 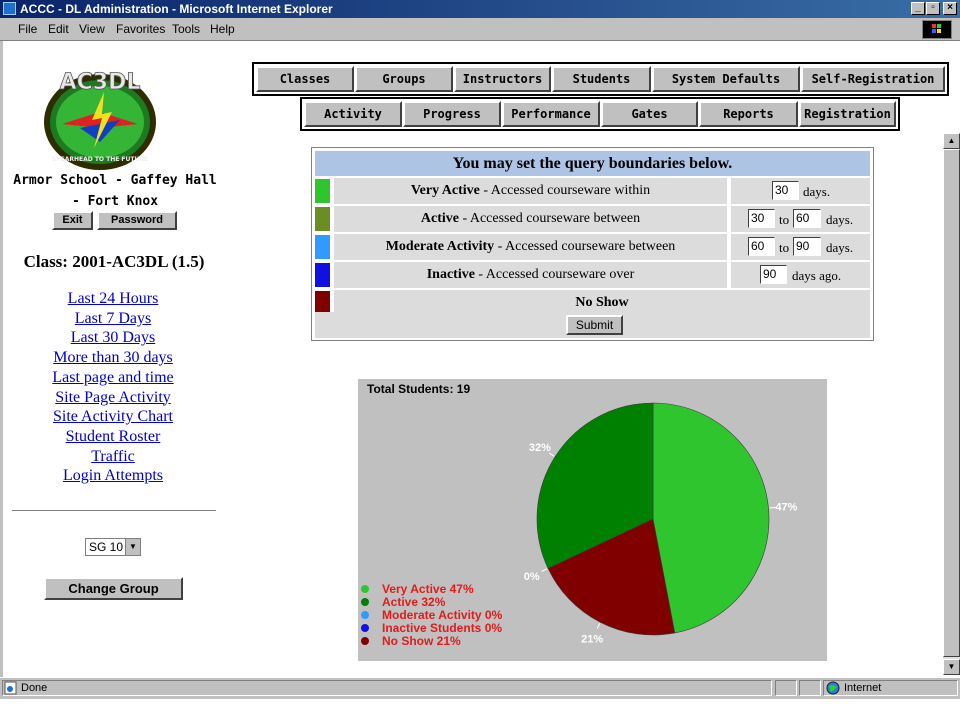 I want to click on school-name: Armor School - Gaffey Hall - Fort Knox, so click(x=115, y=191).